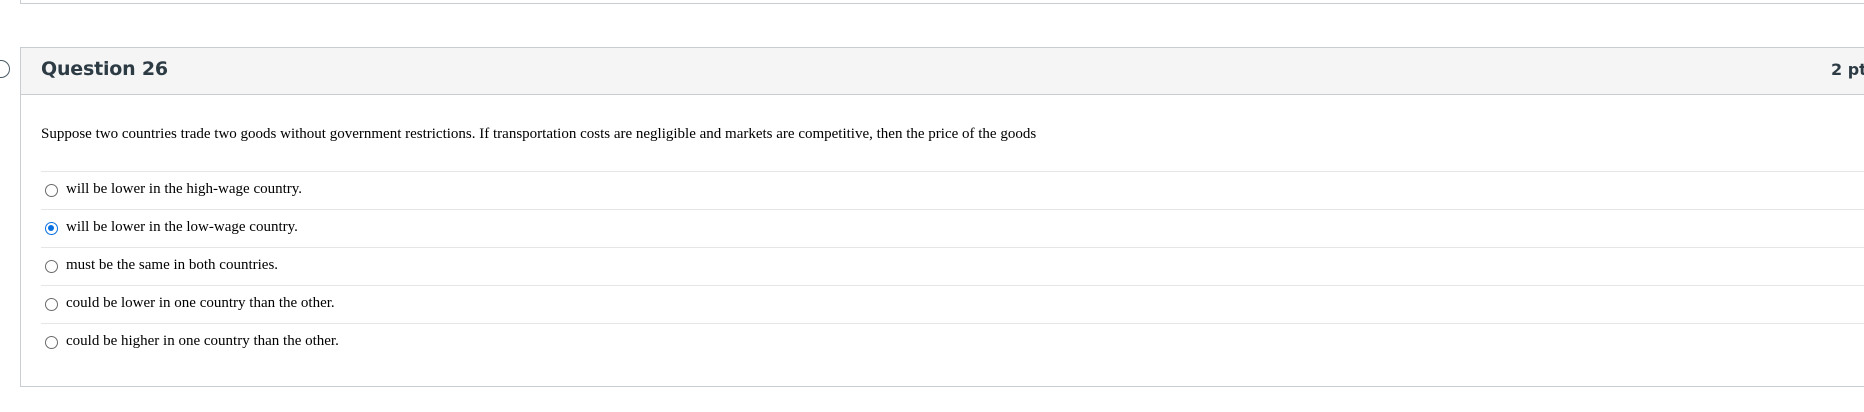  I want to click on answer-label: will be lower in the high-wage country., so click(184, 189).